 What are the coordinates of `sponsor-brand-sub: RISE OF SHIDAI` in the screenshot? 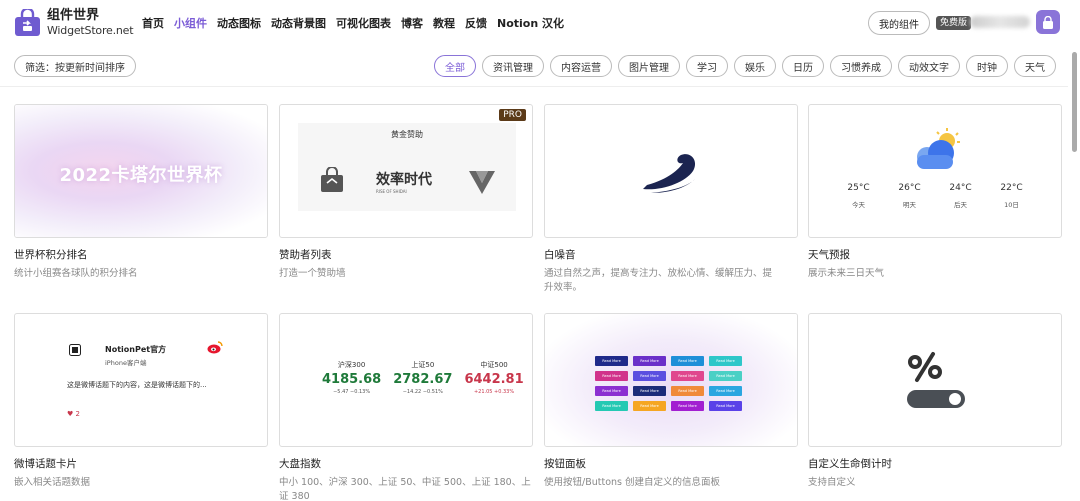 It's located at (391, 191).